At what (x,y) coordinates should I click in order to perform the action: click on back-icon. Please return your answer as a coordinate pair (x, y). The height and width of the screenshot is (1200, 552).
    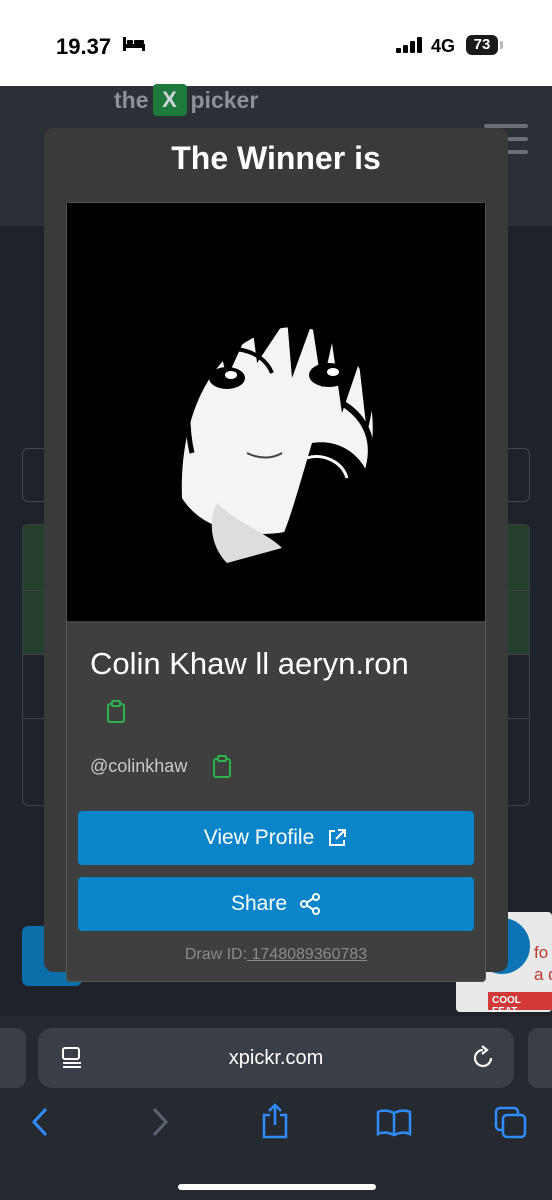
    Looking at the image, I should click on (40, 1122).